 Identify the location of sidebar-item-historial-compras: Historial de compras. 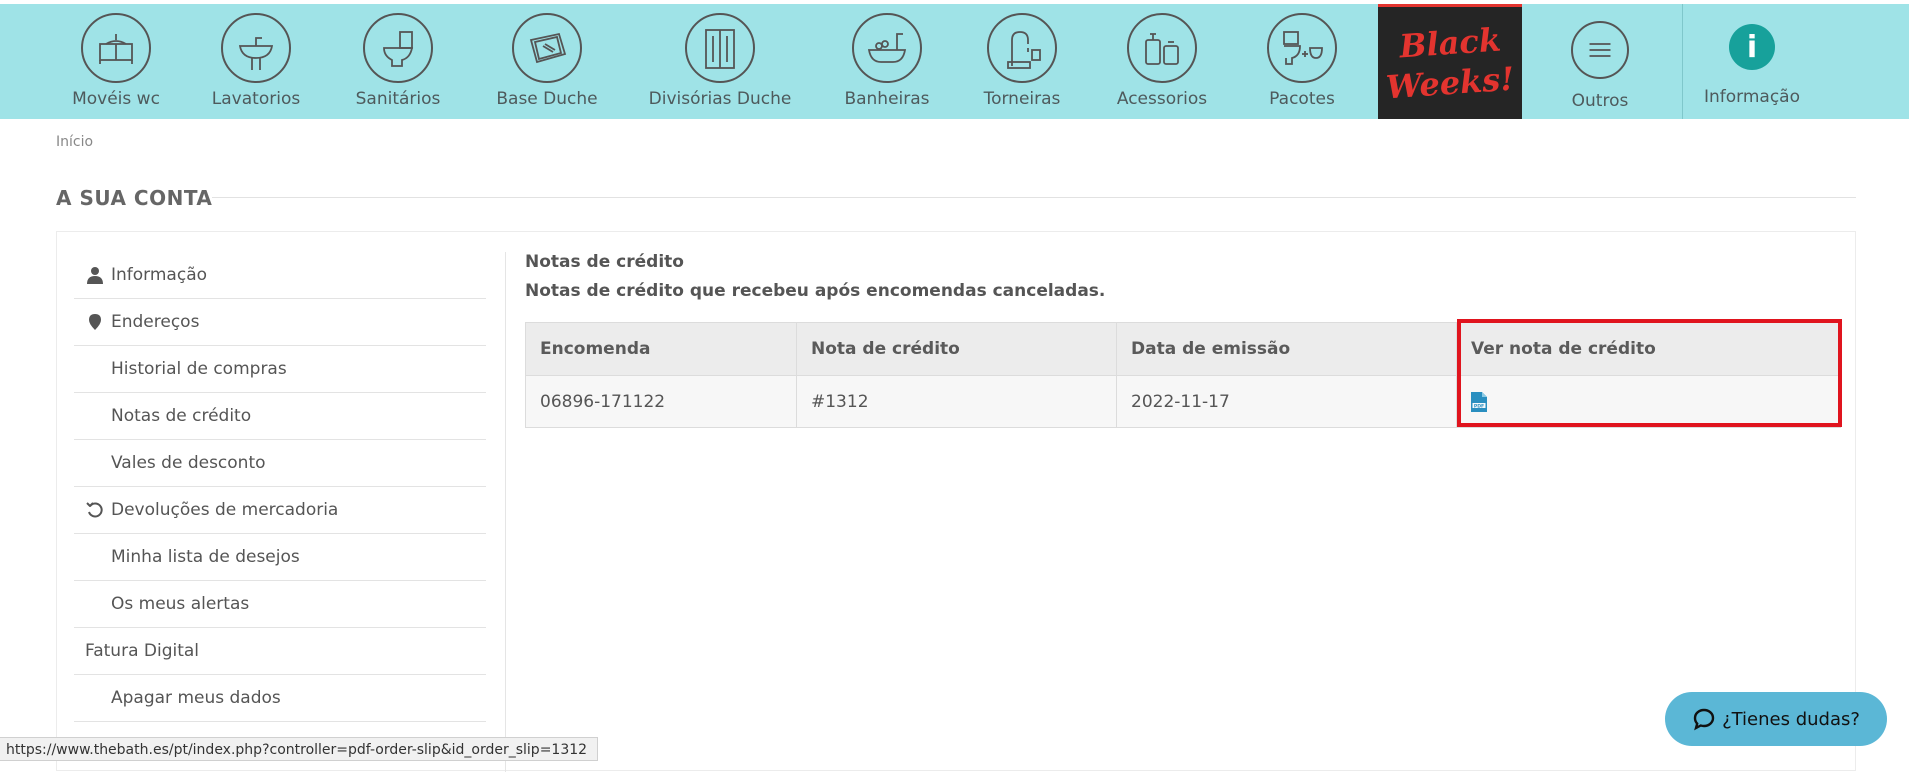
(280, 369).